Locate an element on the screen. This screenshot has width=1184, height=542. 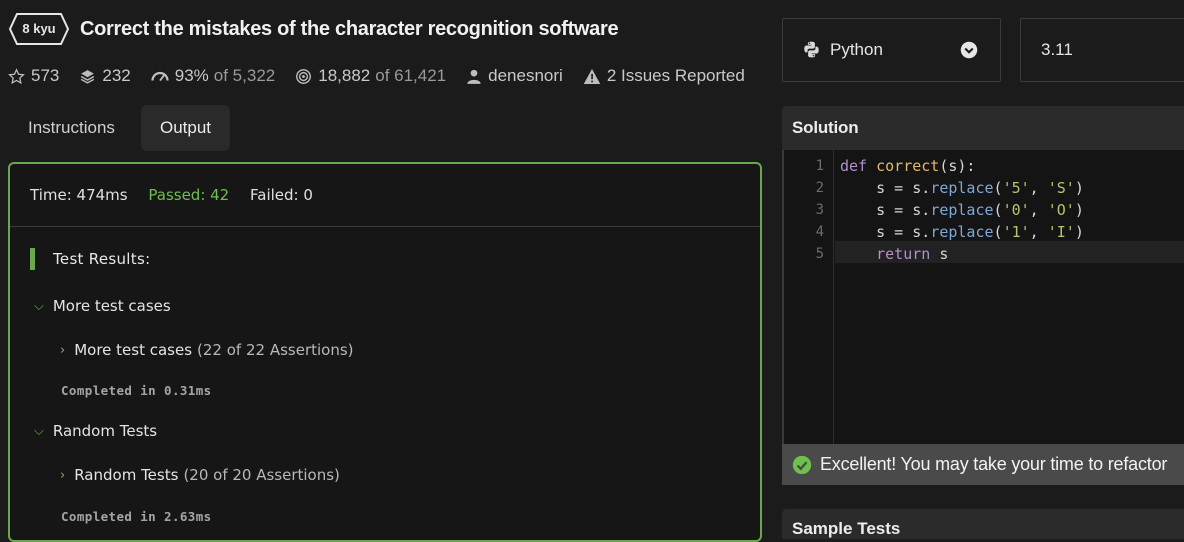
code-line: s = s.replace('5', 'S') is located at coordinates (962, 188).